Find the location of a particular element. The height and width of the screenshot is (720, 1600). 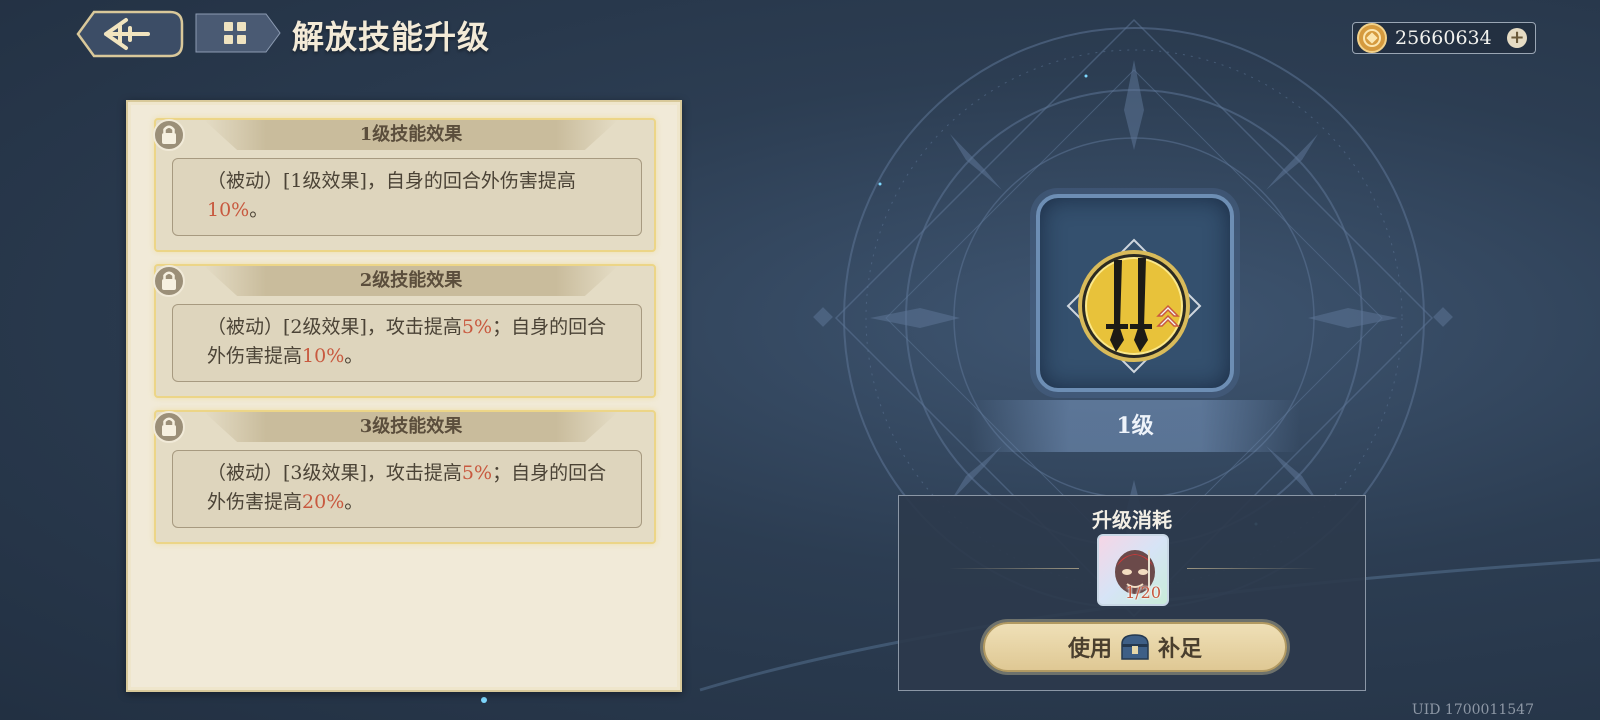

add-currency-button: + is located at coordinates (1517, 38).